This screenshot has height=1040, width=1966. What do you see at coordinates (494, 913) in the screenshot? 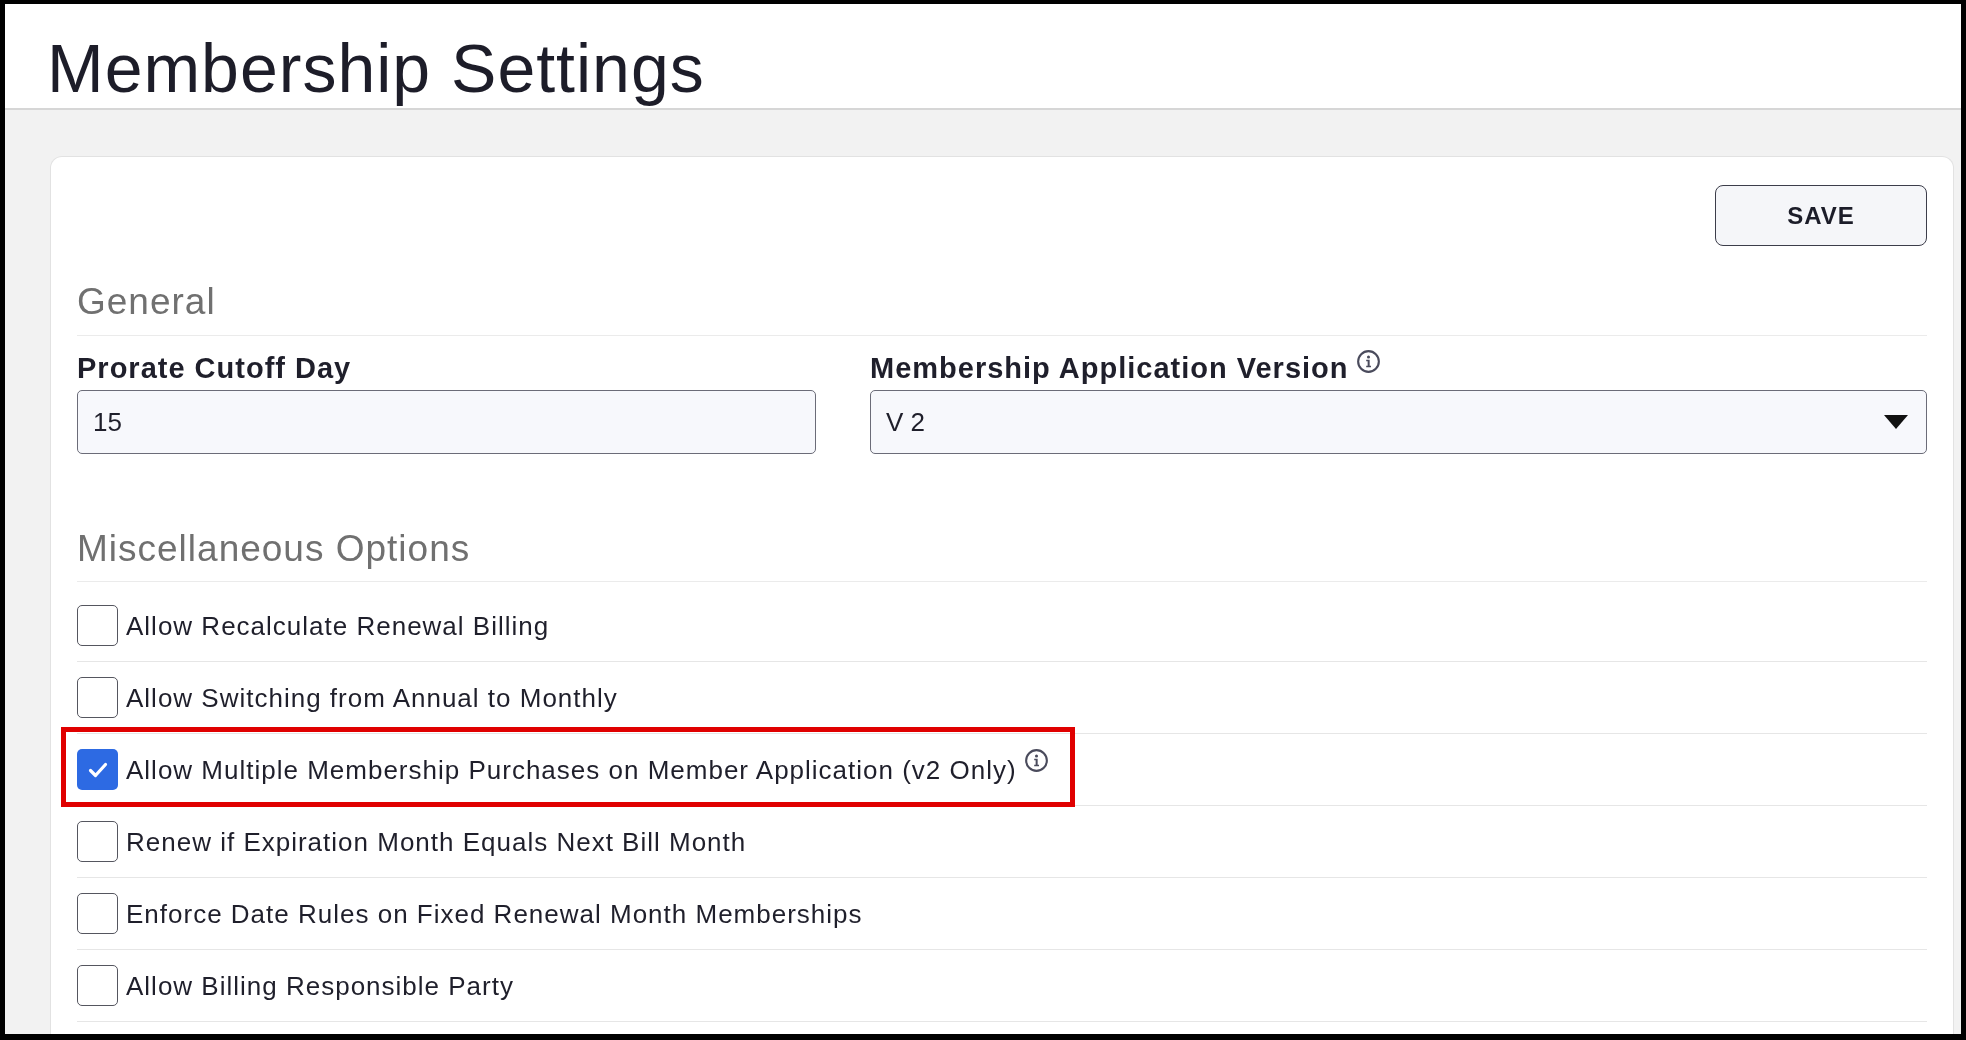
I see `option-label: Enforce Date Rules on Fixed Renewal Month Memberships` at bounding box center [494, 913].